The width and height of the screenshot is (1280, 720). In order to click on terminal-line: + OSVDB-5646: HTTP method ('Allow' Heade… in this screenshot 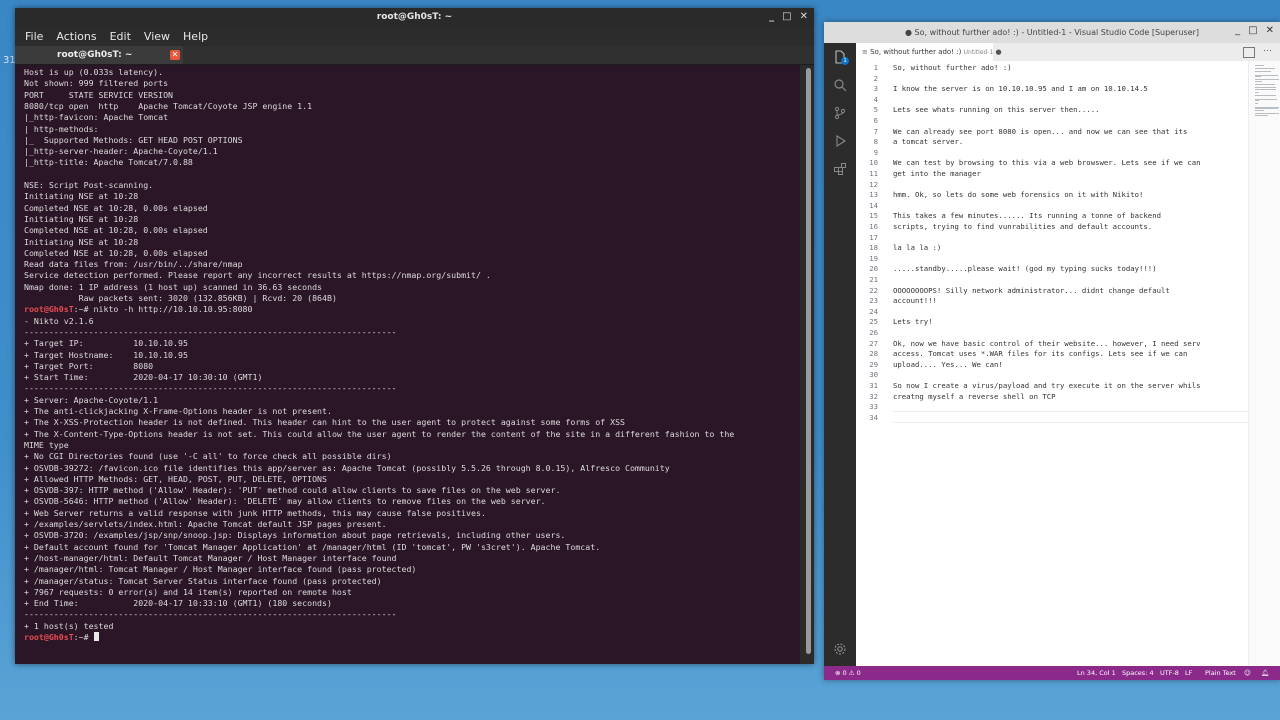, I will do `click(285, 501)`.